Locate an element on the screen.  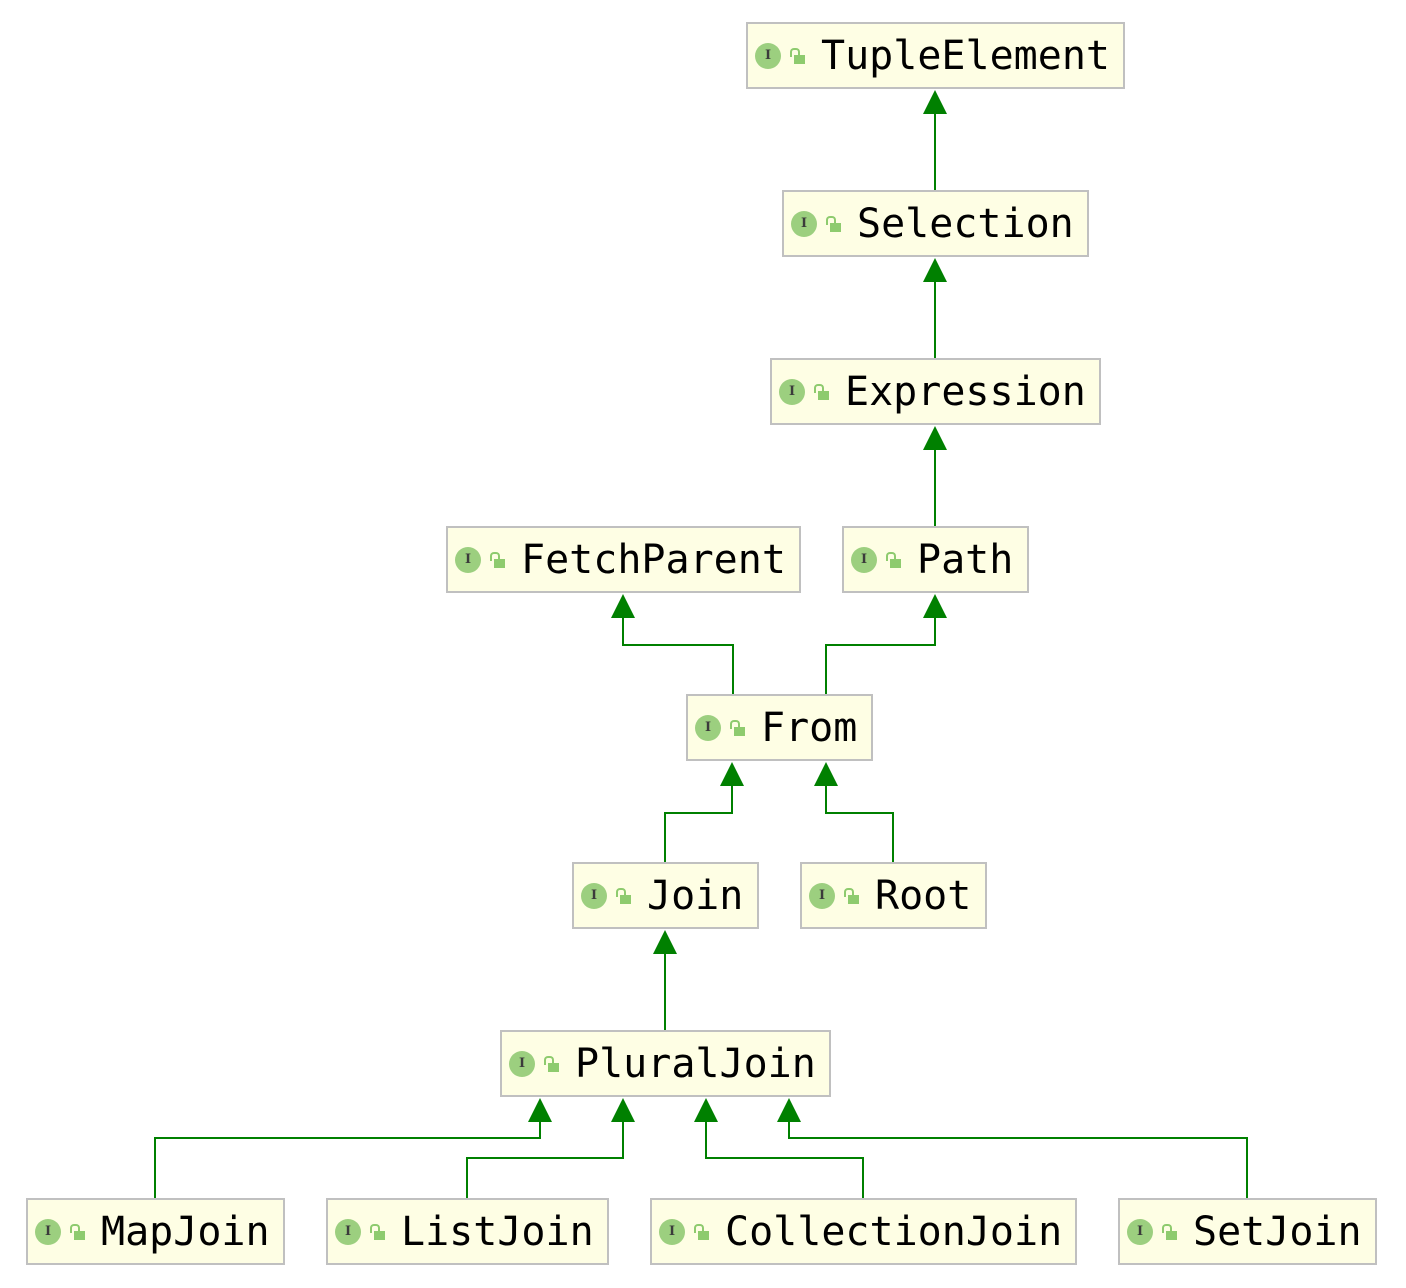
node-label: PluralJoin is located at coordinates (695, 1063).